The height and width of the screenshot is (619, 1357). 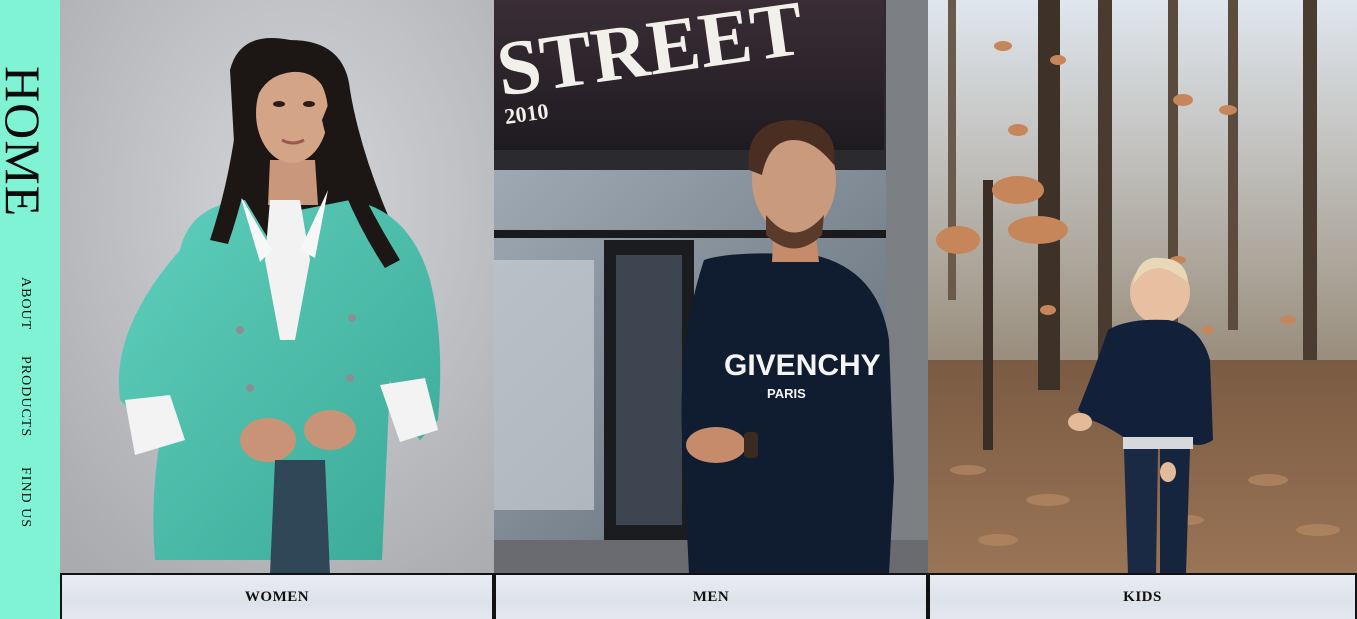 I want to click on men-label: MEN, so click(x=711, y=596).